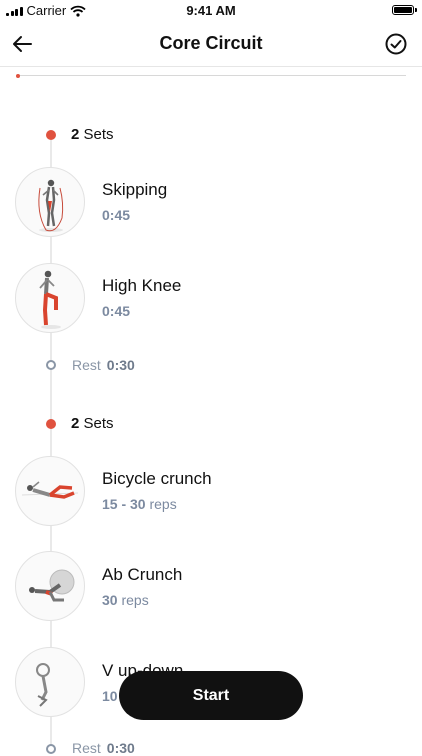 This screenshot has height=756, width=422. I want to click on check-circle-icon, so click(396, 44).